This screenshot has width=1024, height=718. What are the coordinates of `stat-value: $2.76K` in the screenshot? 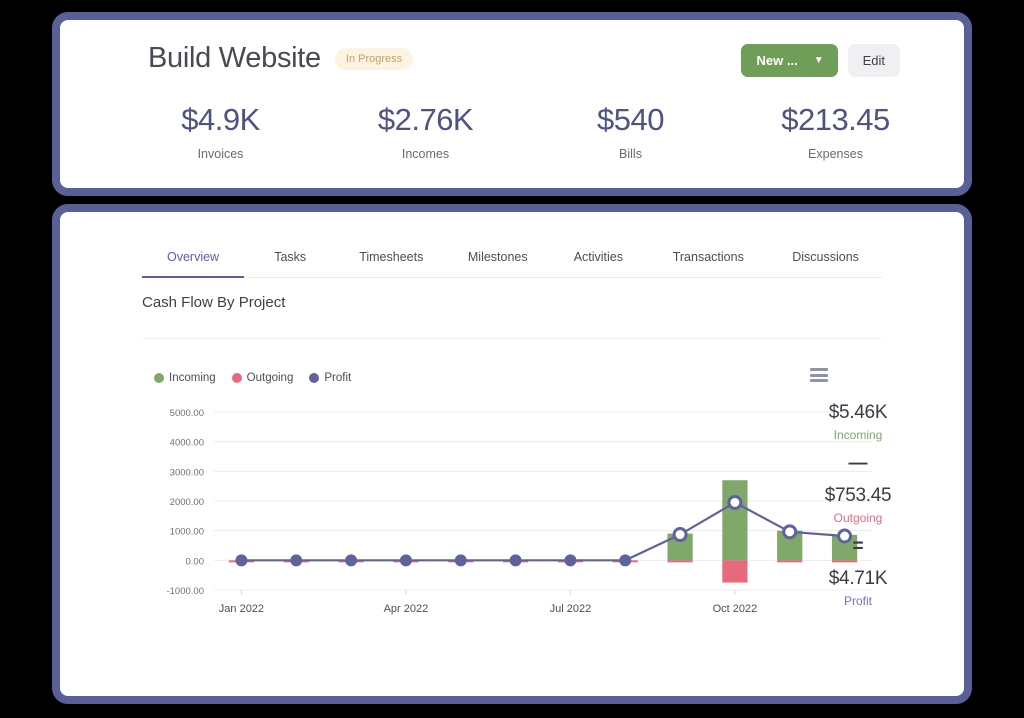 It's located at (425, 119).